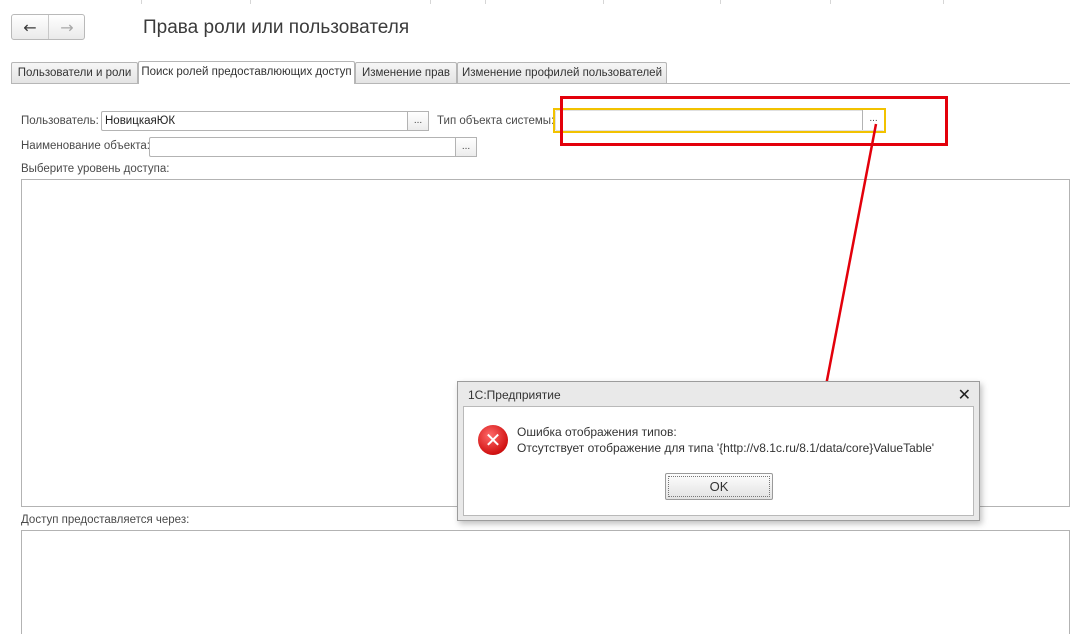 Image resolution: width=1070 pixels, height=634 pixels. What do you see at coordinates (847, 265) in the screenshot?
I see `annotation-arrow` at bounding box center [847, 265].